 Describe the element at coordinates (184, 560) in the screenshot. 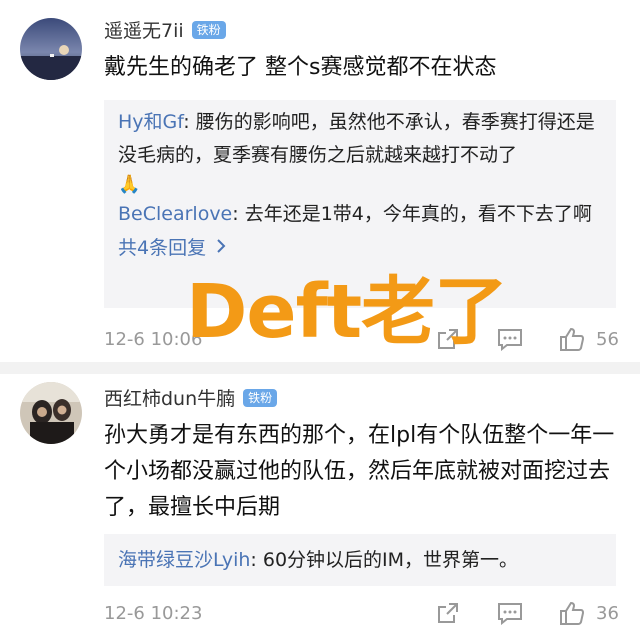

I see `reply-username: 海带绿豆沙Lyih` at that location.